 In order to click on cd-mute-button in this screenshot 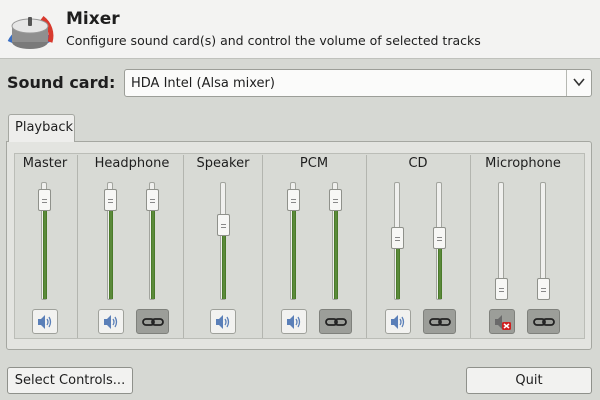, I will do `click(398, 321)`.